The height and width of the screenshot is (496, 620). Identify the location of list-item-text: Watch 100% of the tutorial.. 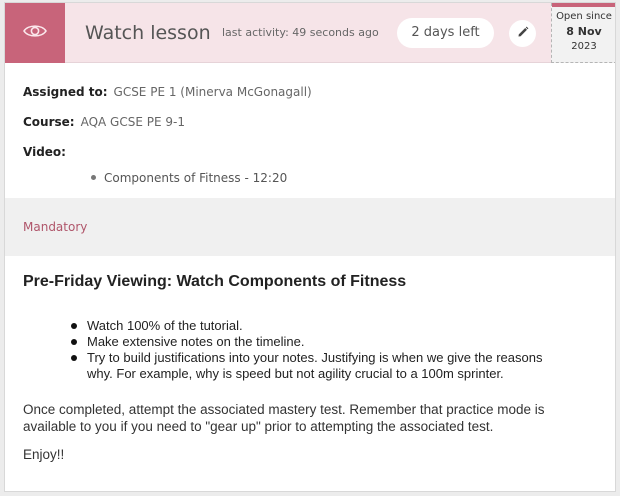
(165, 325).